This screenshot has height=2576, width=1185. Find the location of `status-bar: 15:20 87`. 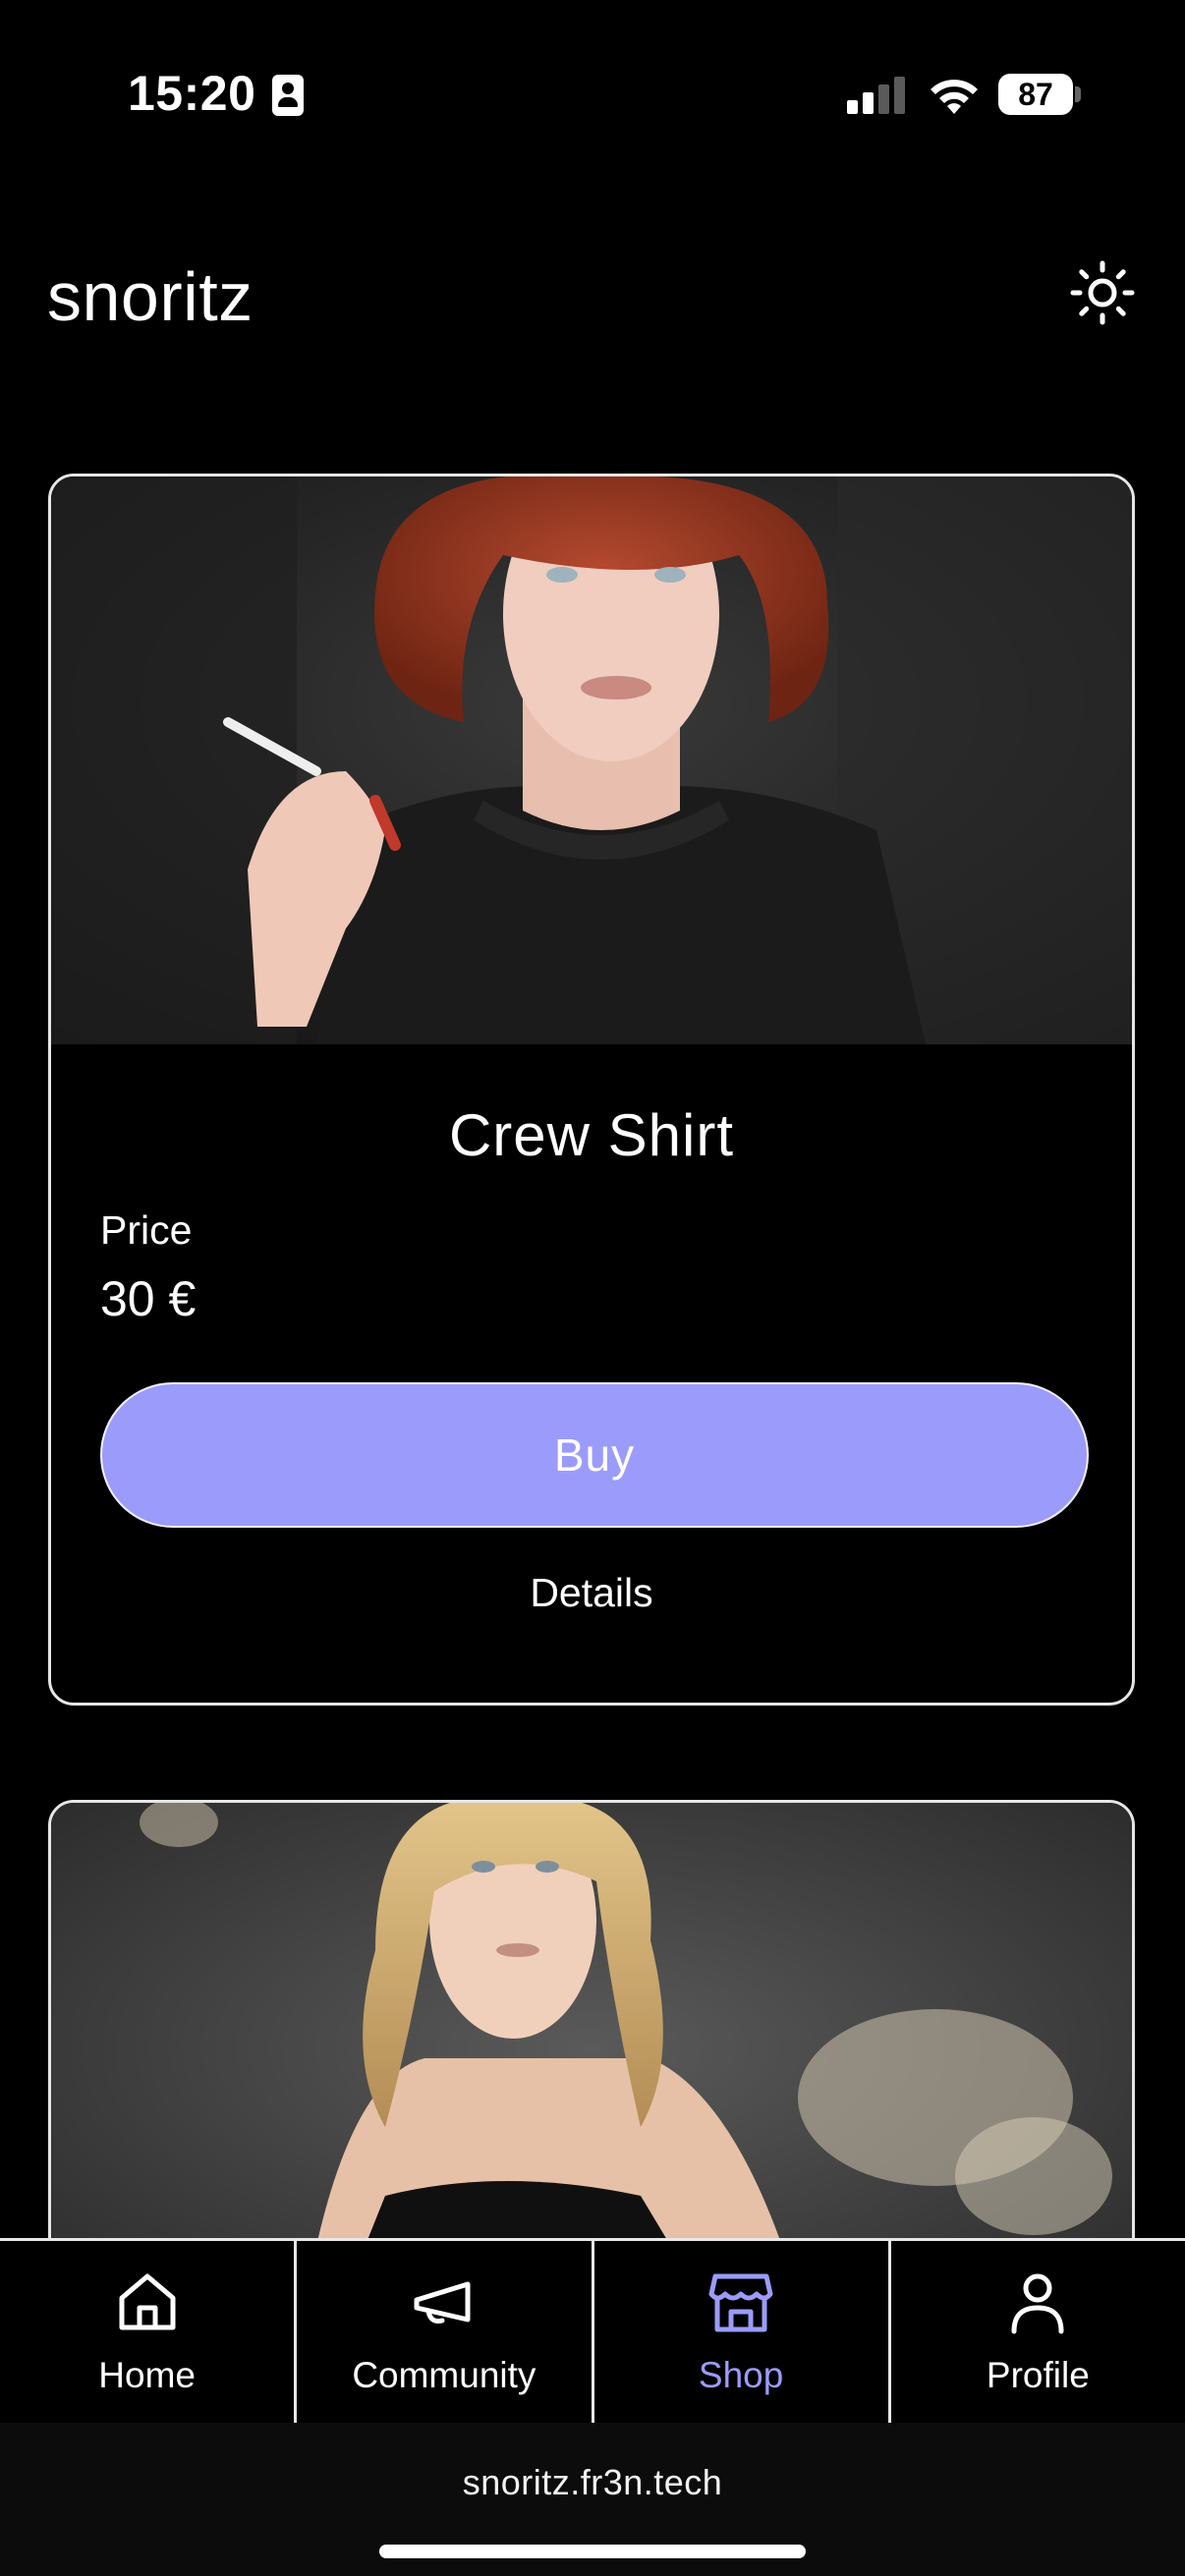

status-bar: 15:20 87 is located at coordinates (592, 93).